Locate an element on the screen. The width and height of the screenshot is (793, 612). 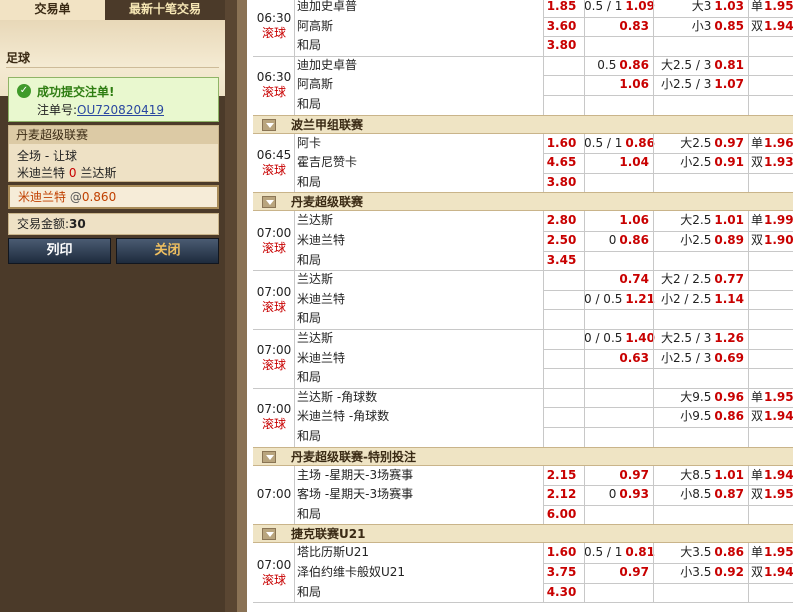
league-header: 捷克联赛U21 is located at coordinates (523, 534).